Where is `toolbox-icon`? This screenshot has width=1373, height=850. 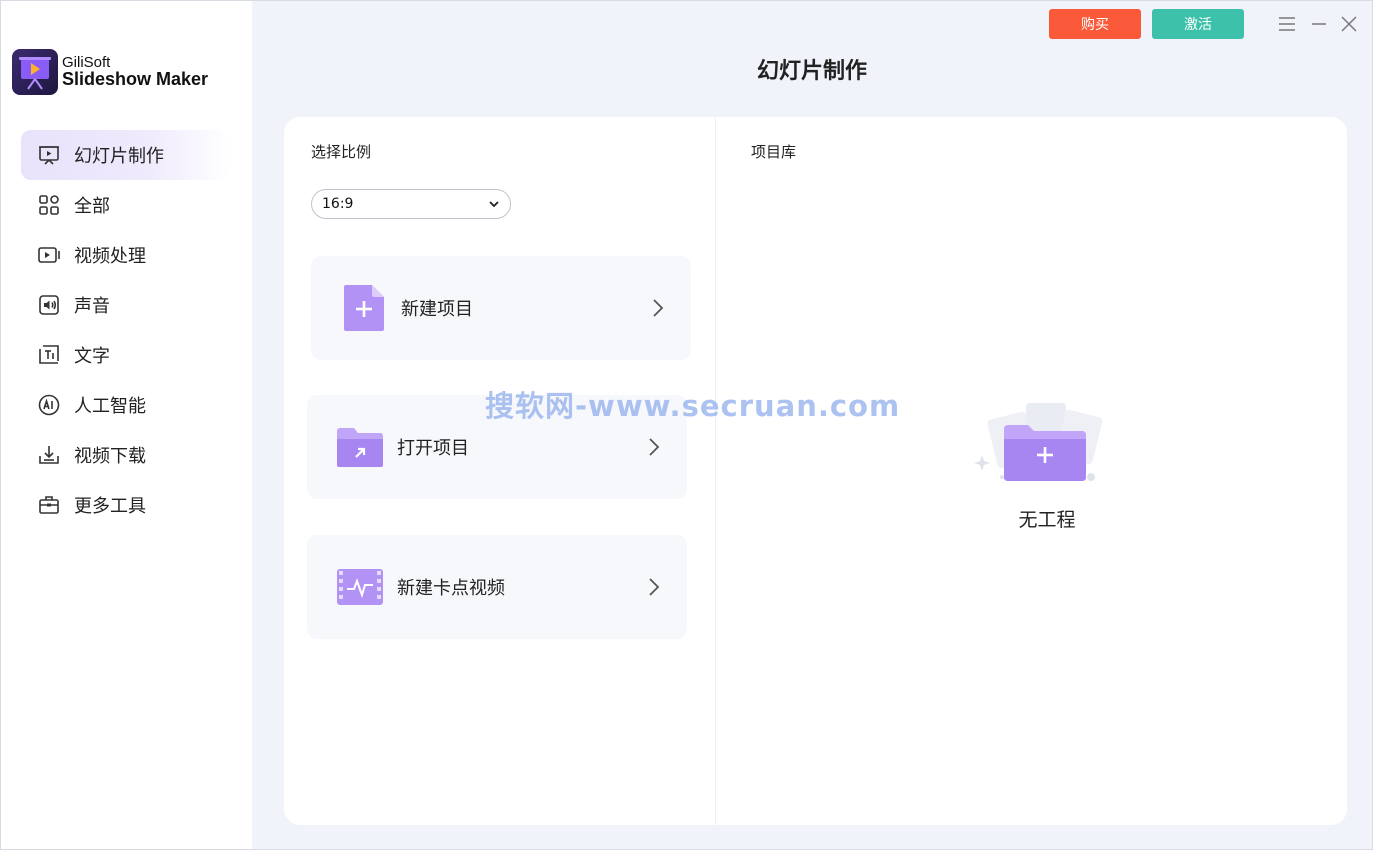 toolbox-icon is located at coordinates (49, 505).